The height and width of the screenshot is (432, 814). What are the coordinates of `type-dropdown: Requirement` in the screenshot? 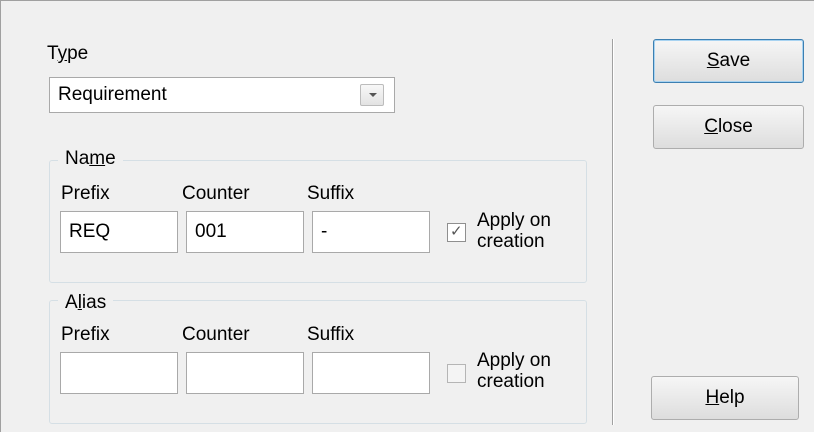 It's located at (222, 95).